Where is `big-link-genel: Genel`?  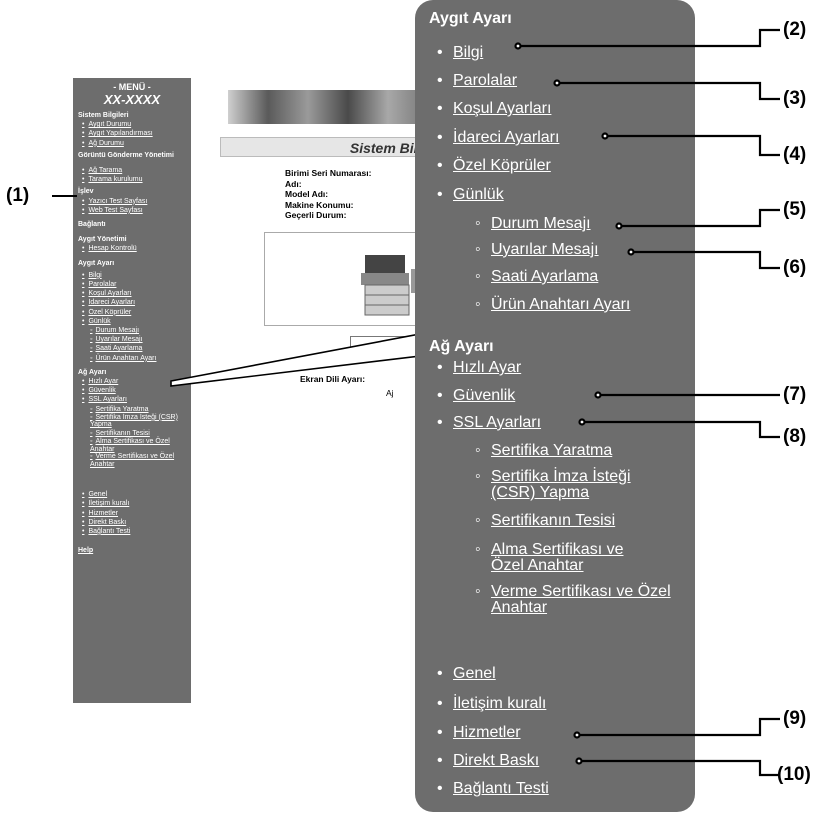 big-link-genel: Genel is located at coordinates (466, 674).